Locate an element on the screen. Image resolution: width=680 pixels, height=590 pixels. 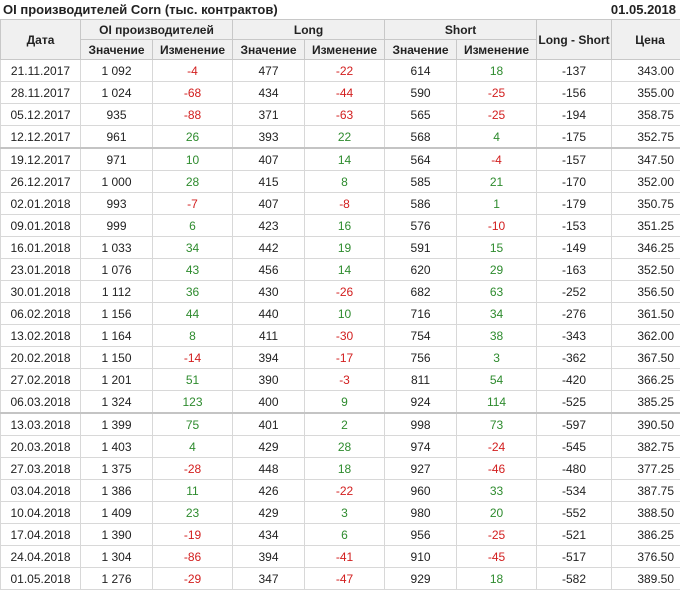
short-change-cell: 63 is located at coordinates (497, 292).